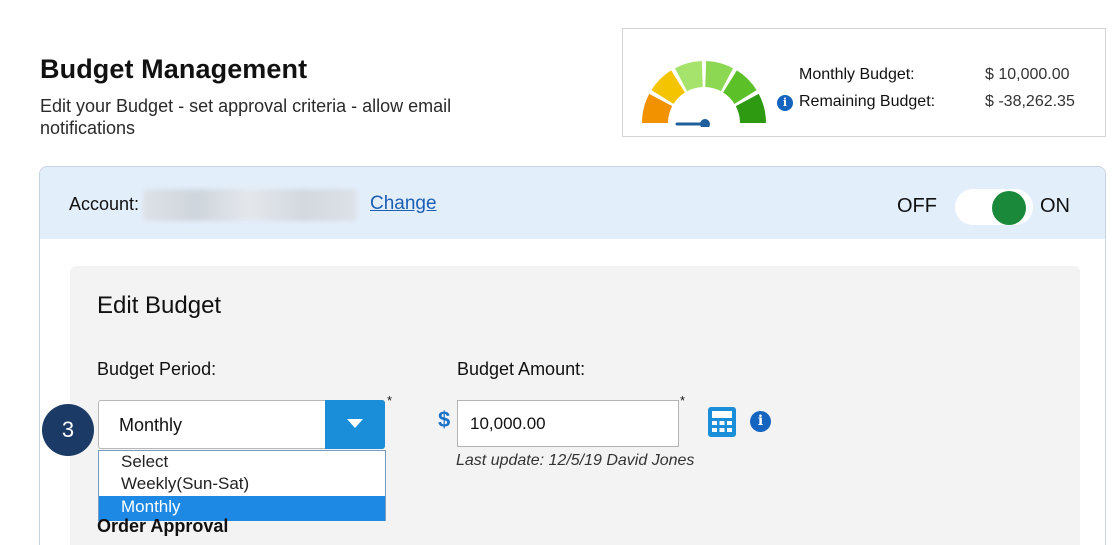 Image resolution: width=1118 pixels, height=545 pixels. Describe the element at coordinates (242, 462) in the screenshot. I see `option-select: Select` at that location.